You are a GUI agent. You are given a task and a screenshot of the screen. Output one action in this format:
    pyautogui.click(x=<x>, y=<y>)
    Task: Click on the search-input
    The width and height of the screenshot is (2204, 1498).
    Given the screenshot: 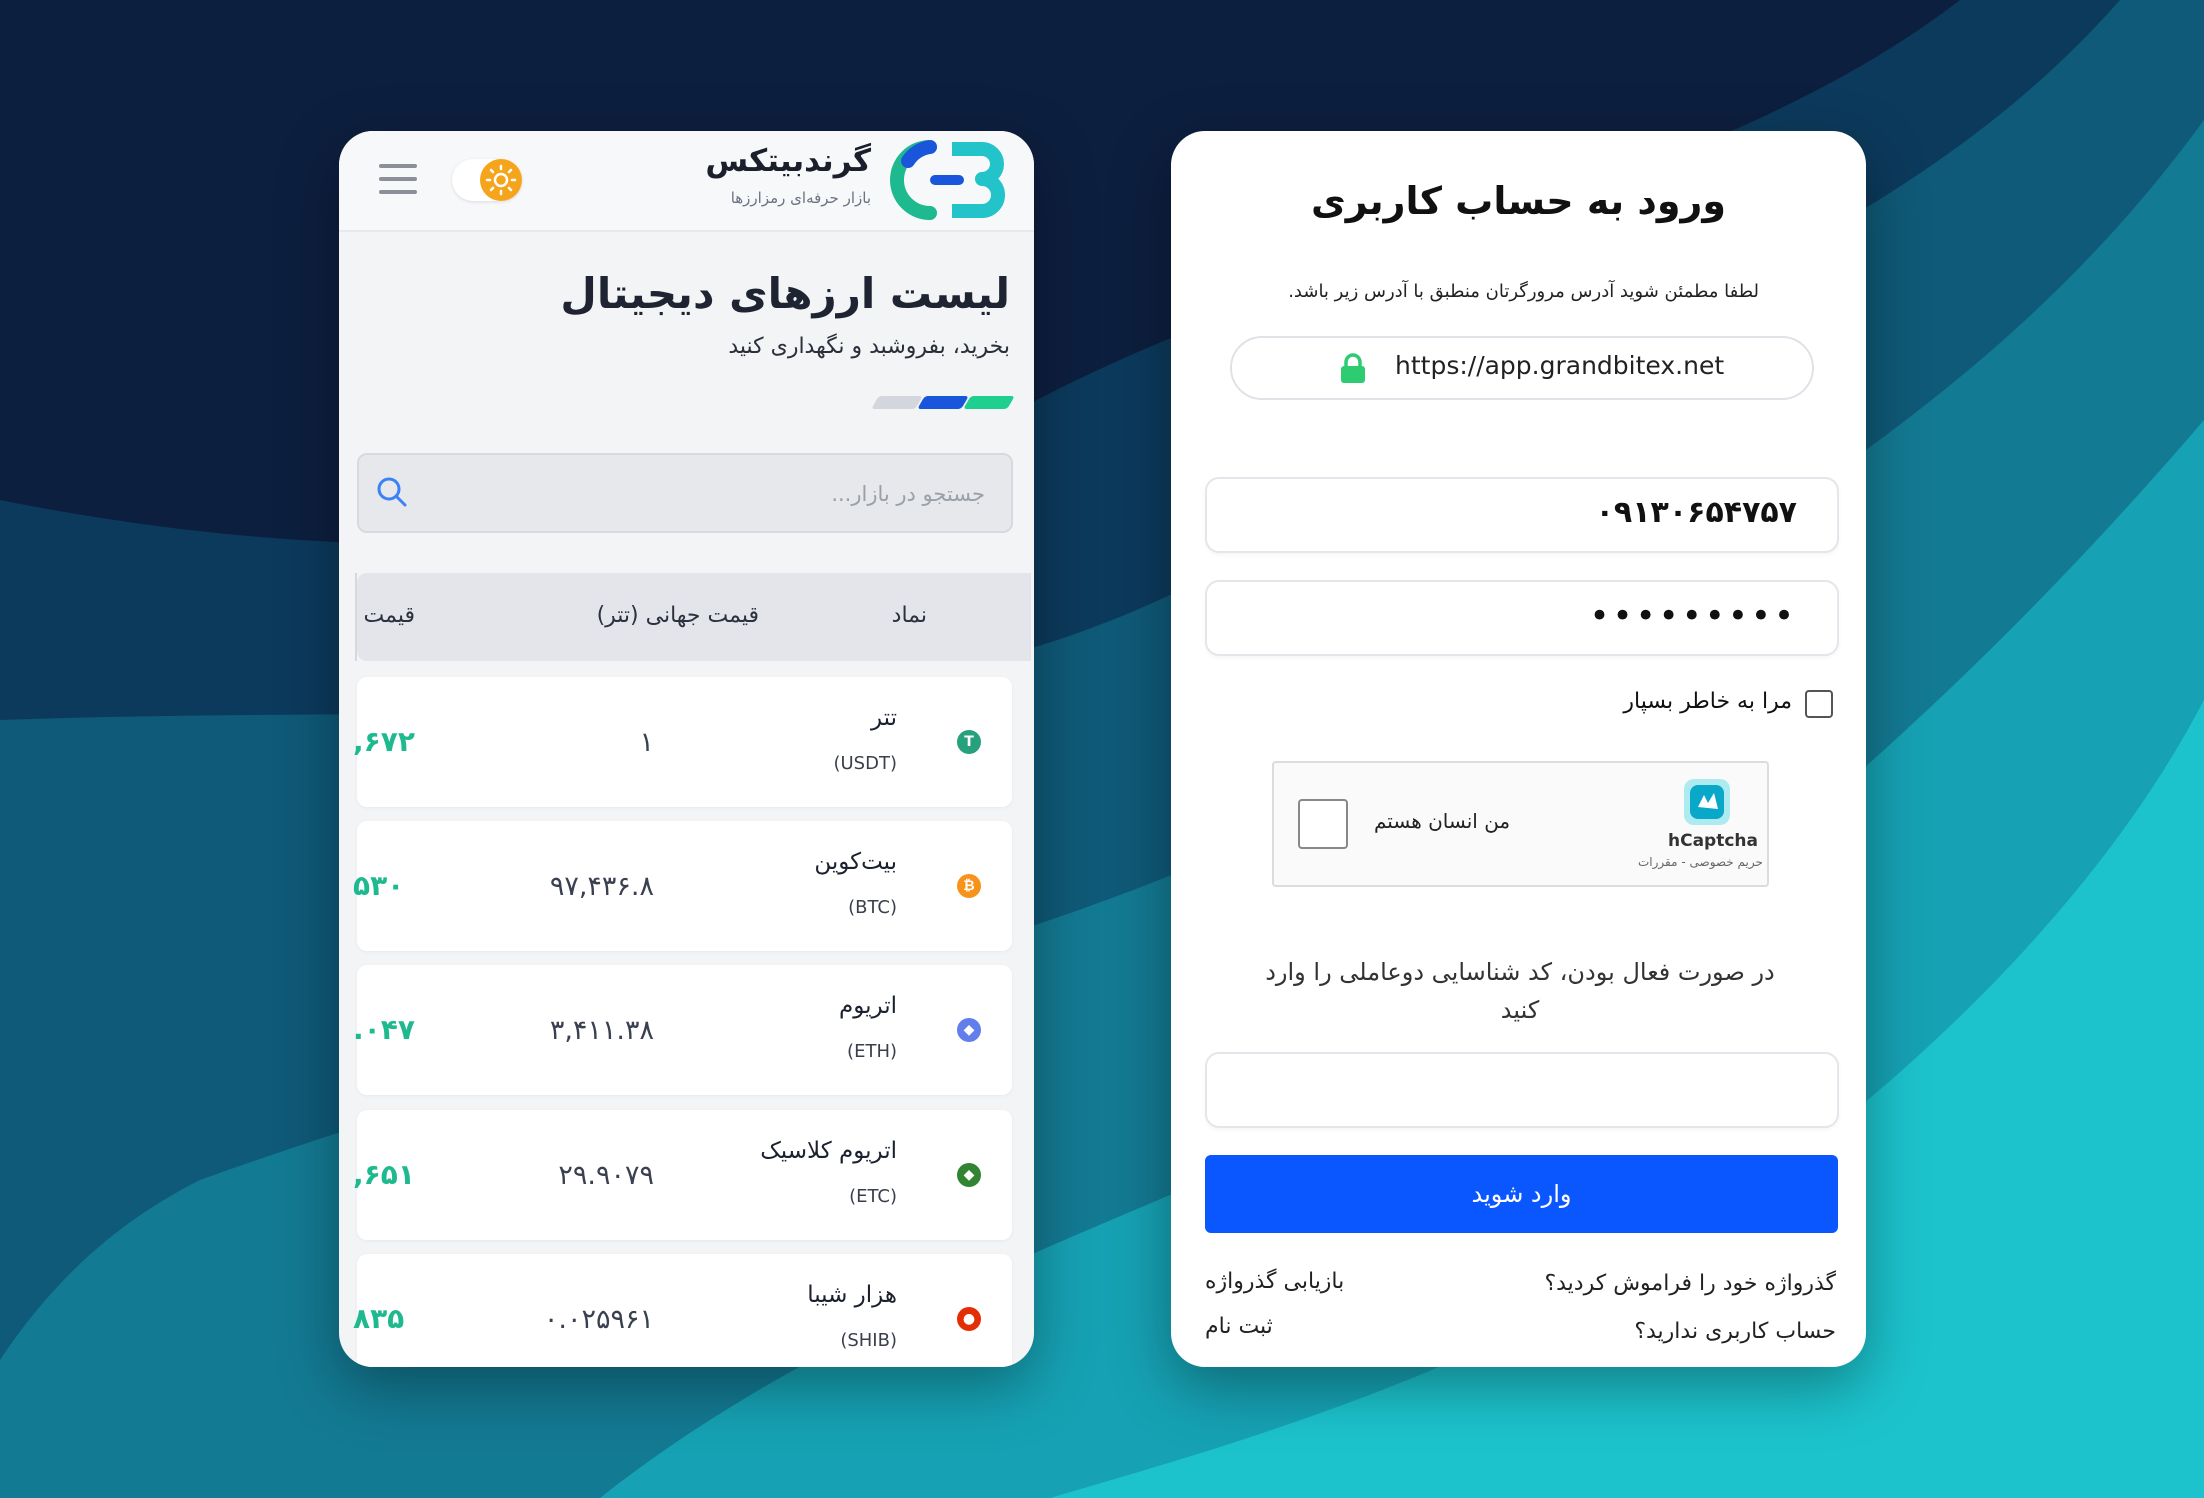 What is the action you would take?
    pyautogui.click(x=705, y=494)
    